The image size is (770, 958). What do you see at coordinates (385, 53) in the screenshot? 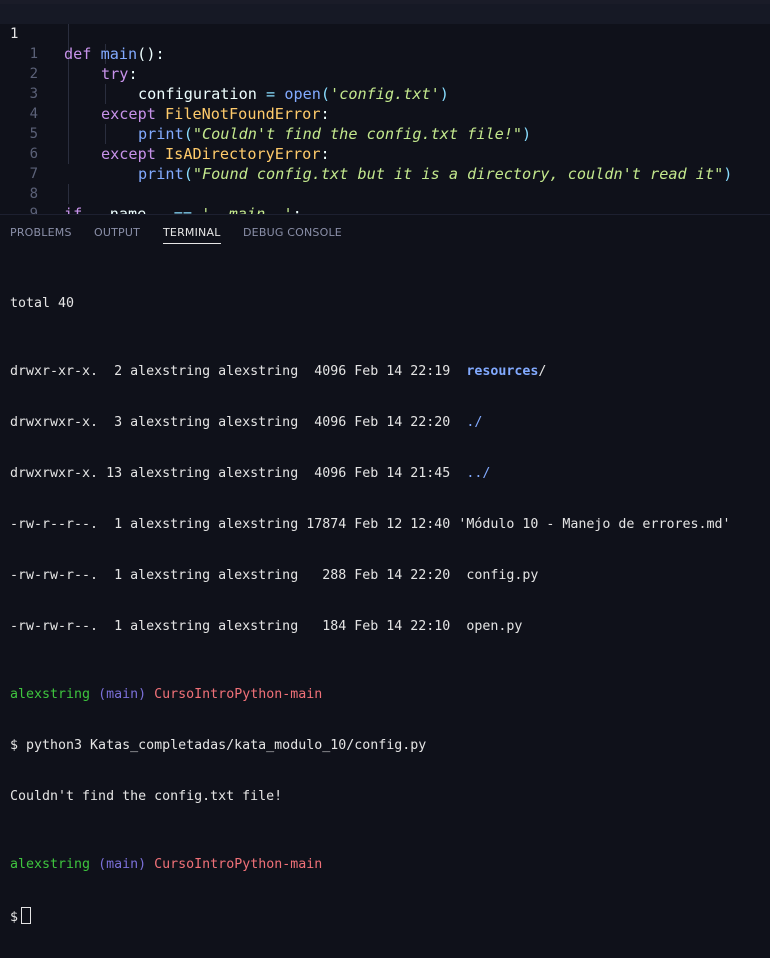
I see `code-line: 1 try:` at bounding box center [385, 53].